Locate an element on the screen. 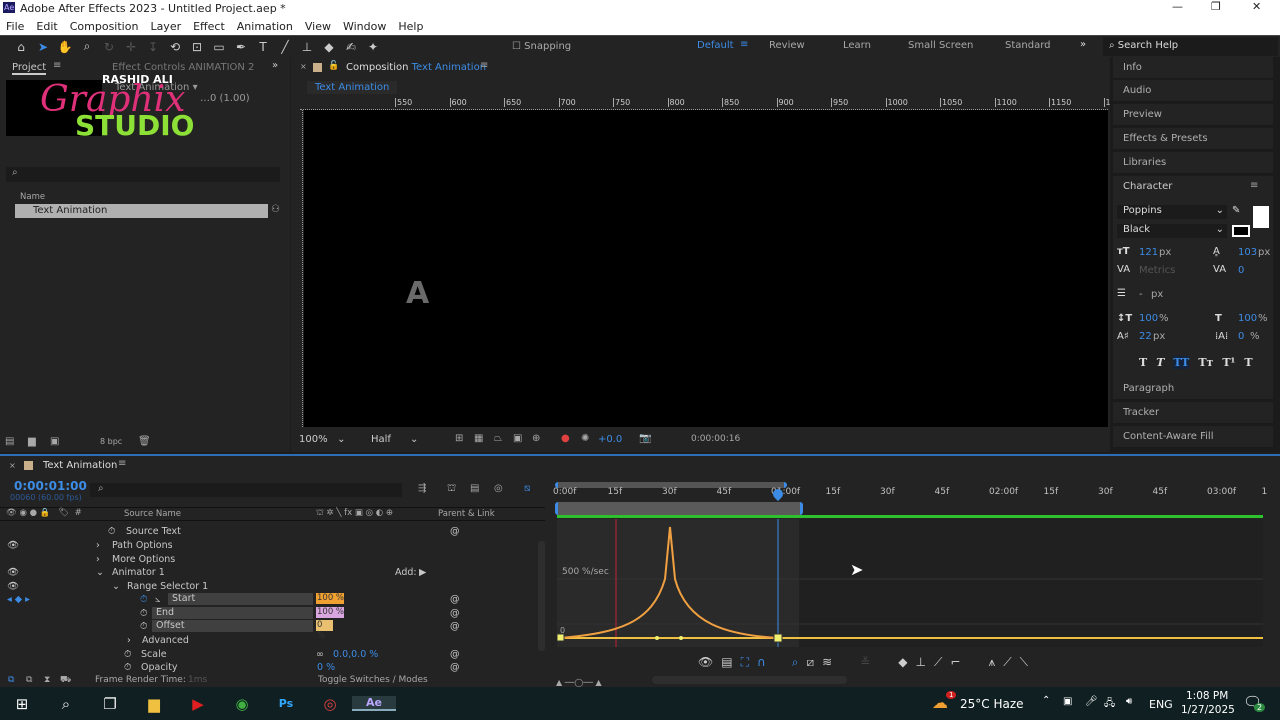  puppet-pin-icon: ✦ is located at coordinates (373, 47).